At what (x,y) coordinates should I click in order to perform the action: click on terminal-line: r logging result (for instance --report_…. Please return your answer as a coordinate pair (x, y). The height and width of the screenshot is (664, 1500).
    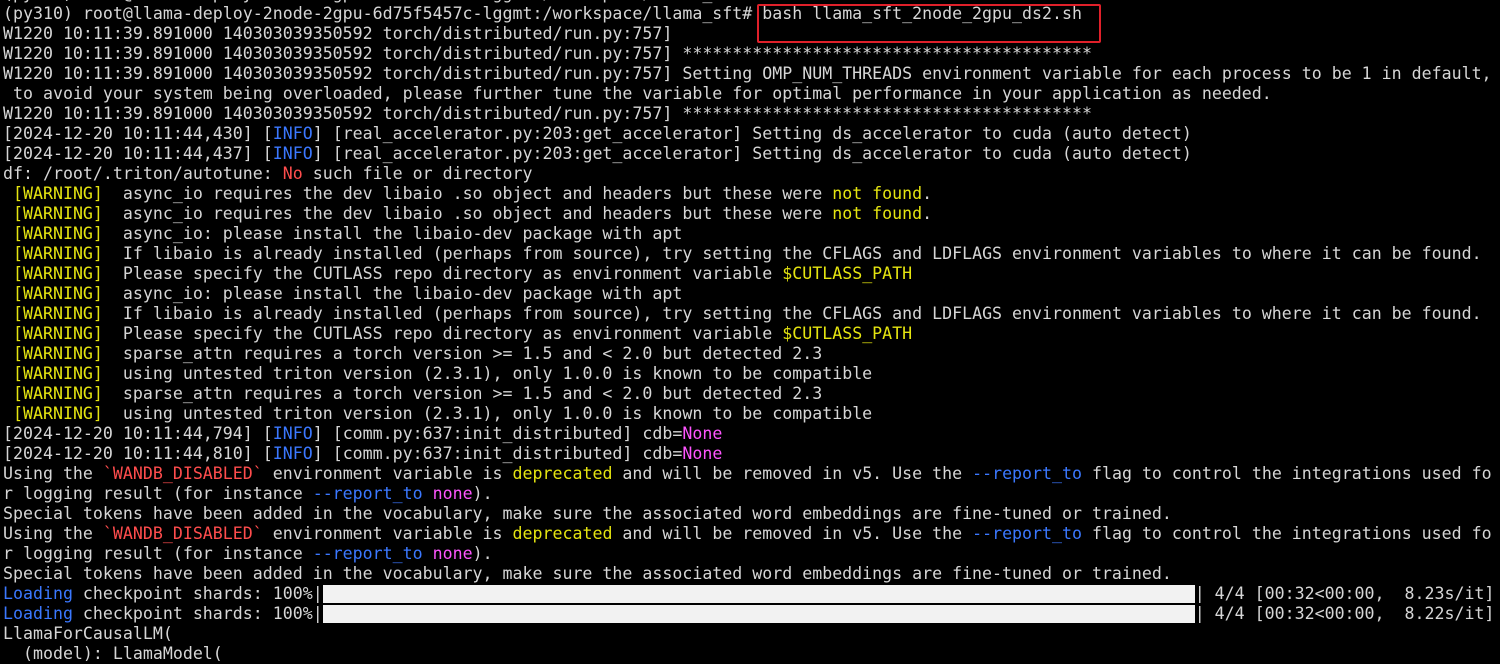
    Looking at the image, I should click on (751, 494).